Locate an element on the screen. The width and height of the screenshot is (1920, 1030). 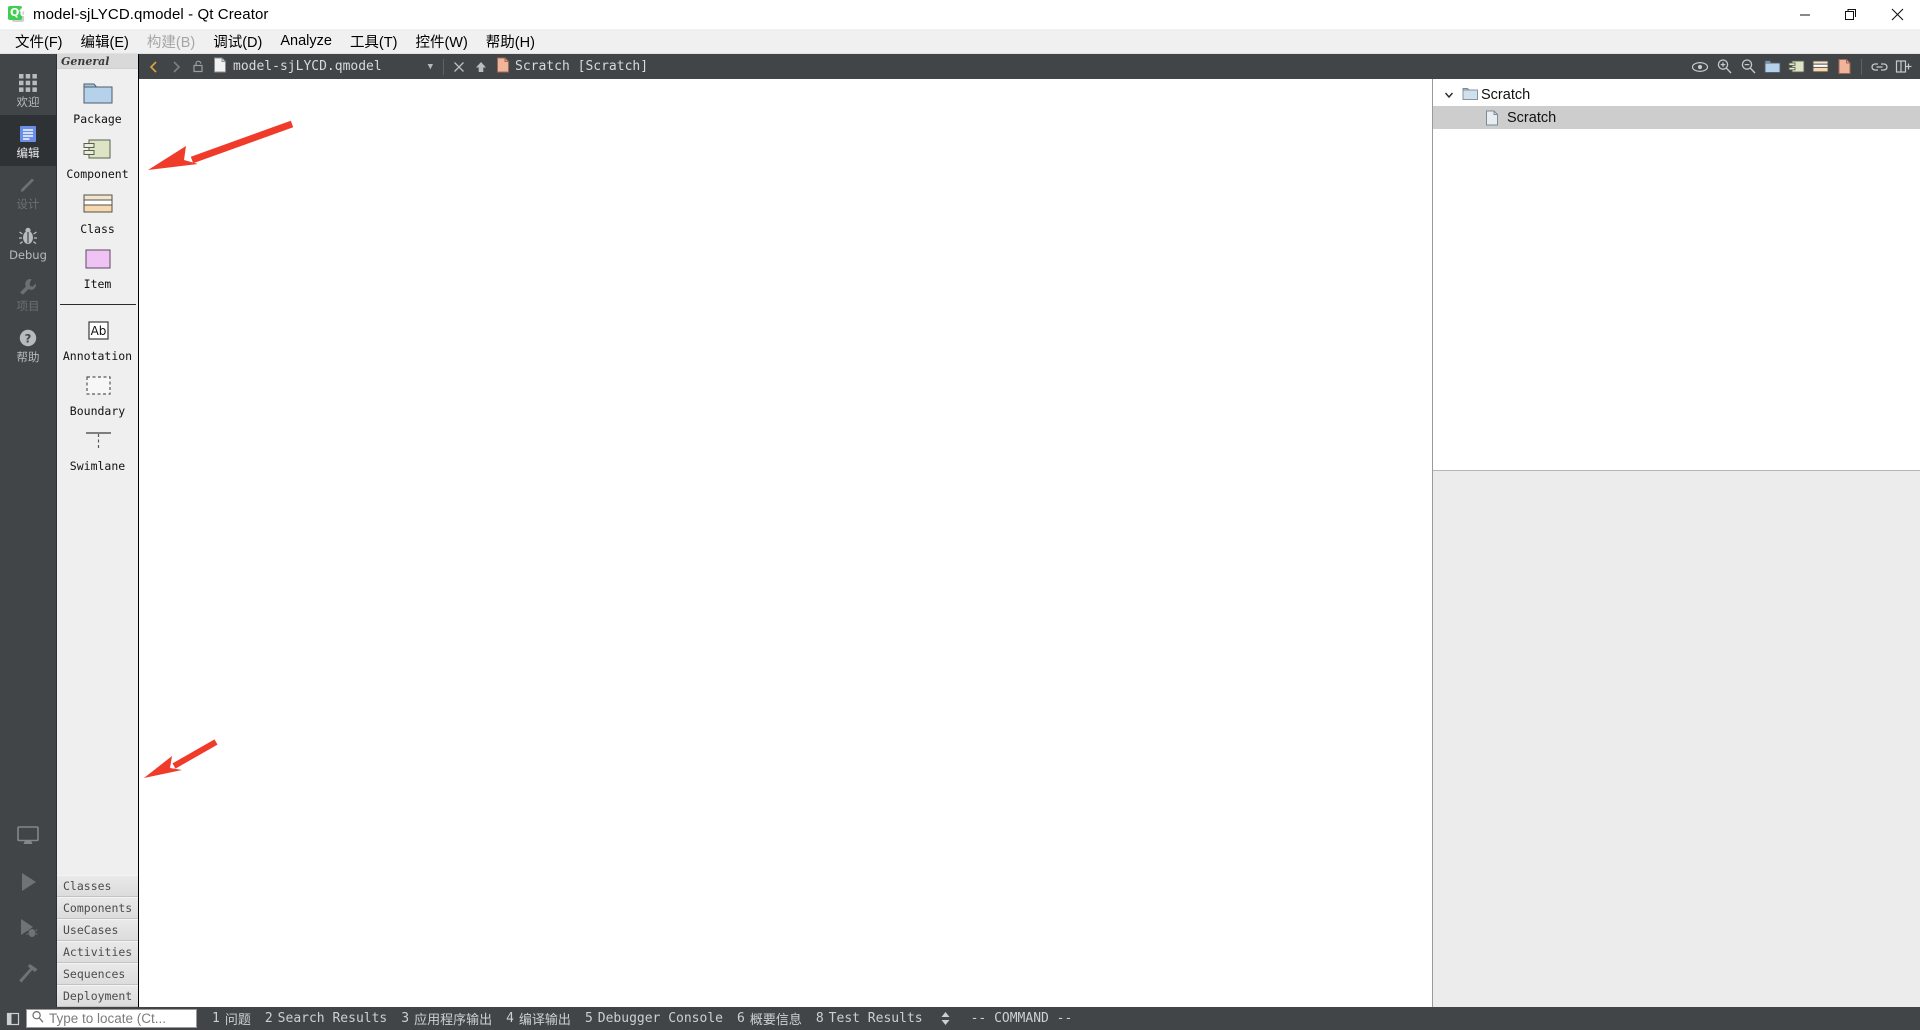
document-icon is located at coordinates (220, 67).